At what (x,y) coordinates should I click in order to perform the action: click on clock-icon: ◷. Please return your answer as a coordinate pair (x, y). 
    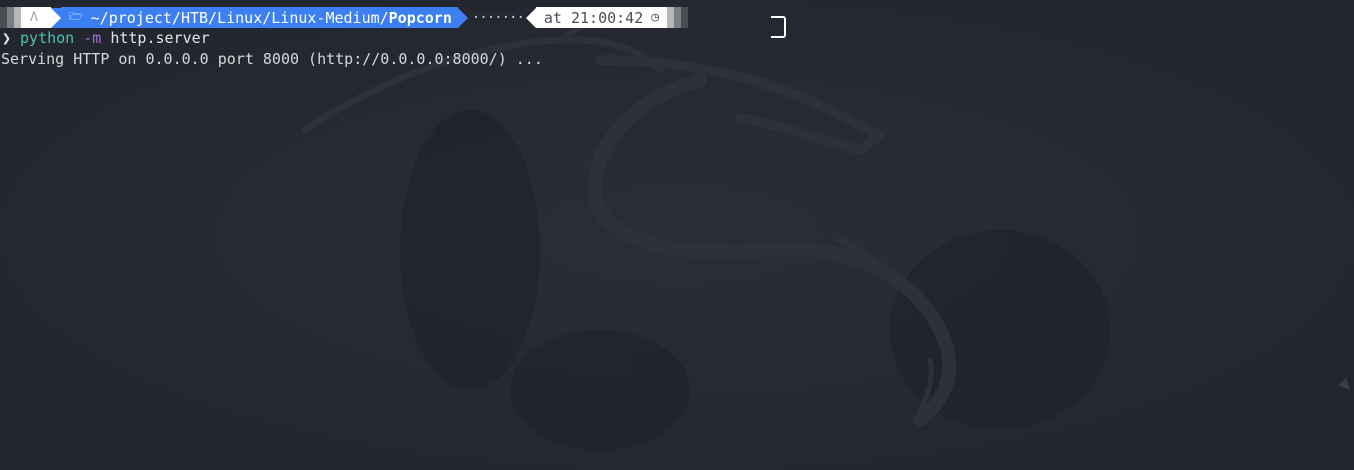
    Looking at the image, I should click on (655, 17).